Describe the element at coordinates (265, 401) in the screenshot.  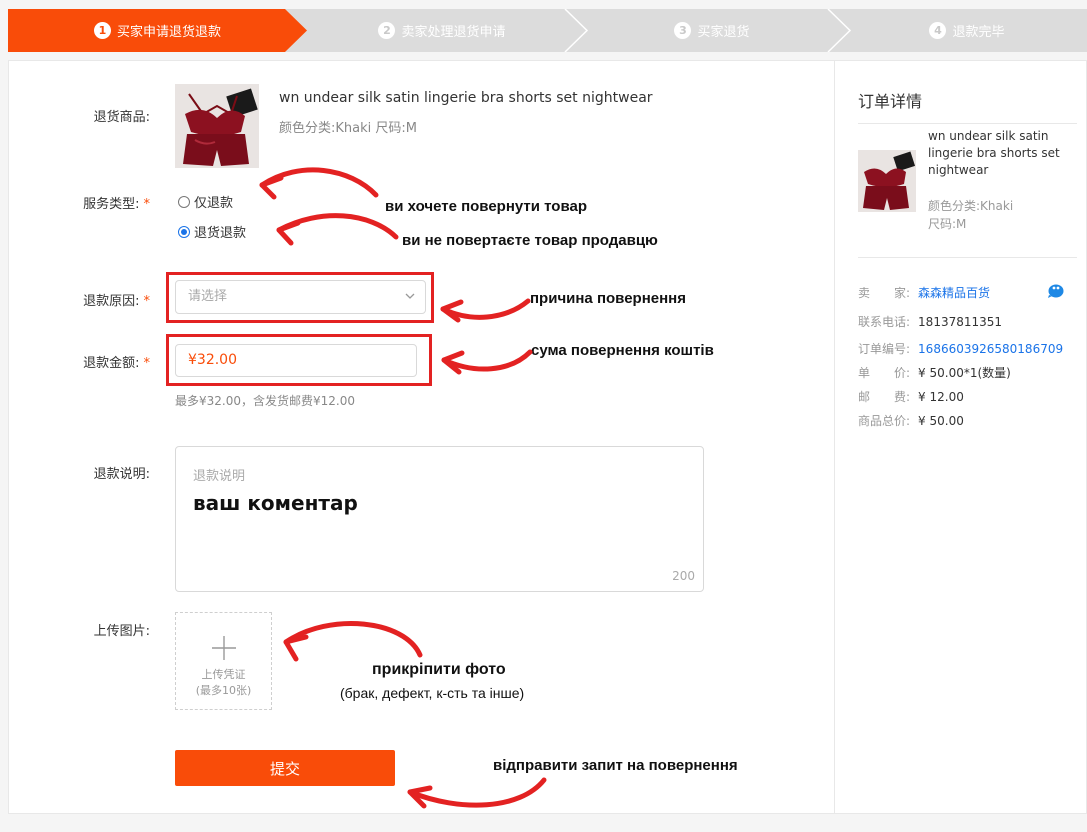
I see `amount-hint: 最多¥32.00，含发货邮费¥12.00` at that location.